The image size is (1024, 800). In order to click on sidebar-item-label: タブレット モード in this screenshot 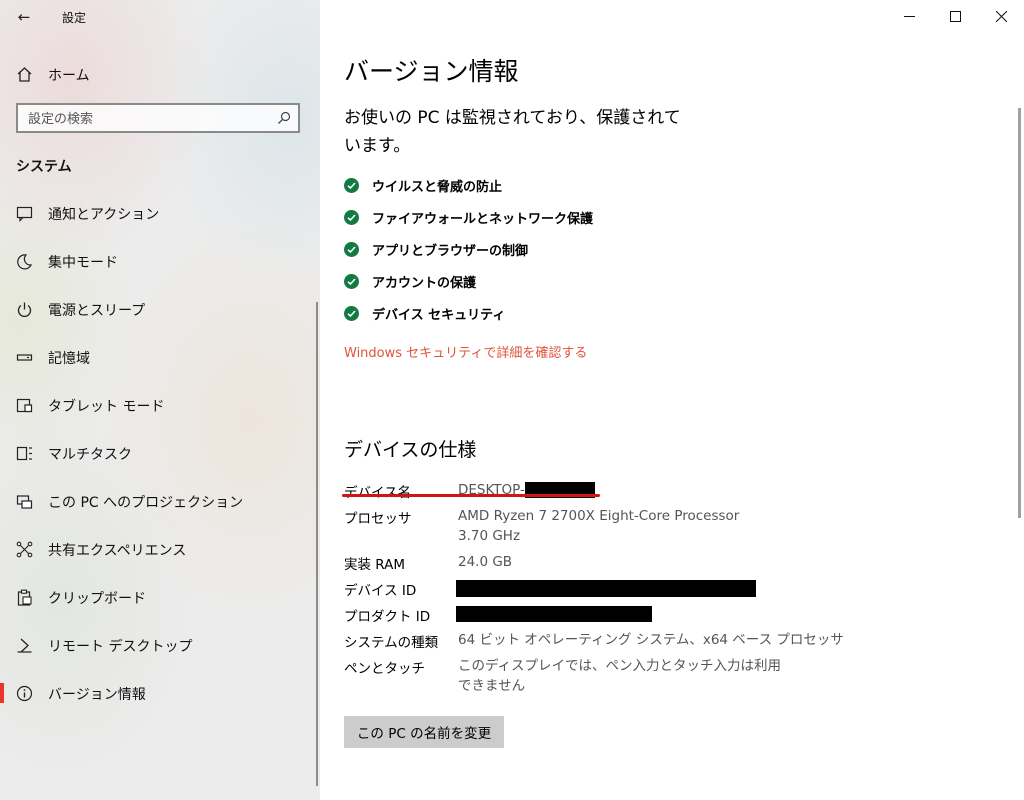, I will do `click(106, 407)`.